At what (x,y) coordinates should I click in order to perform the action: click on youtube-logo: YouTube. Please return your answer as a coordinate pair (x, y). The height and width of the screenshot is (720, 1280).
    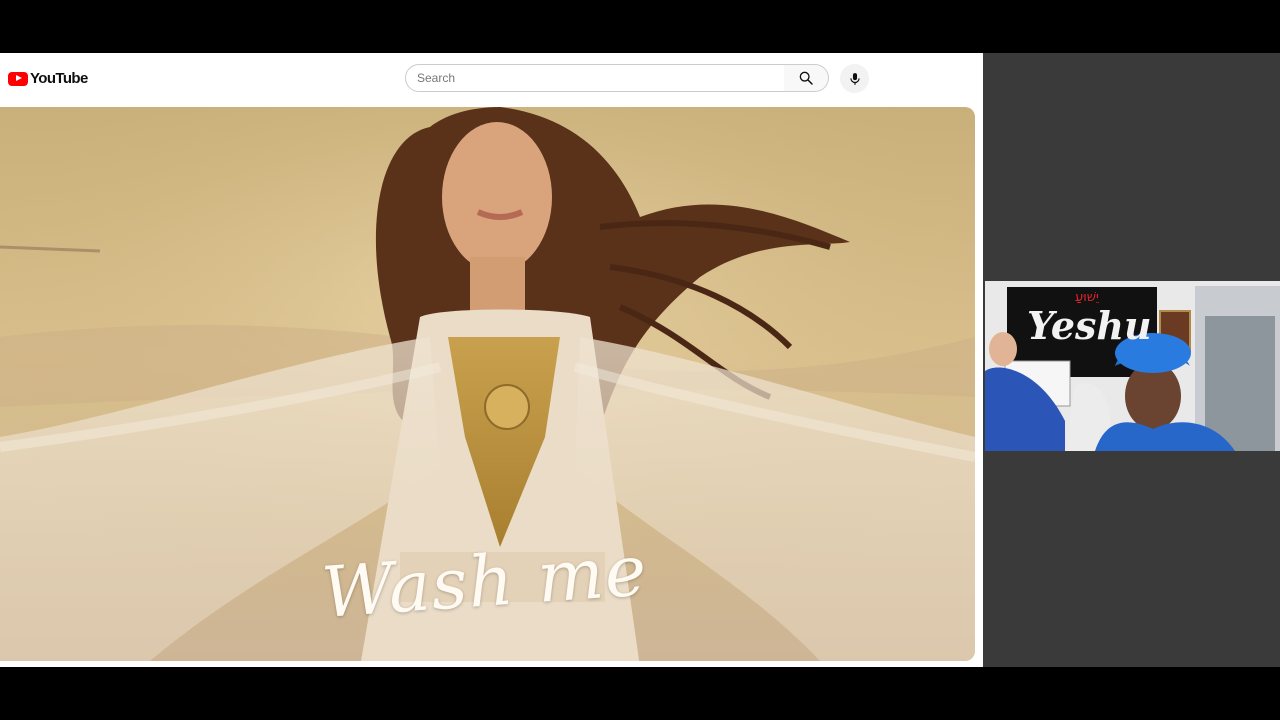
    Looking at the image, I should click on (48, 78).